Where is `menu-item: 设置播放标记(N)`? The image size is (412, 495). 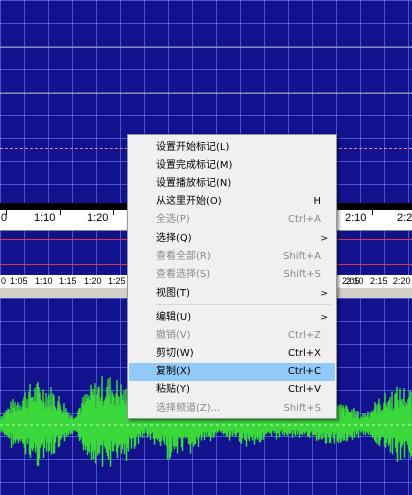
menu-item: 设置播放标记(N) is located at coordinates (232, 184).